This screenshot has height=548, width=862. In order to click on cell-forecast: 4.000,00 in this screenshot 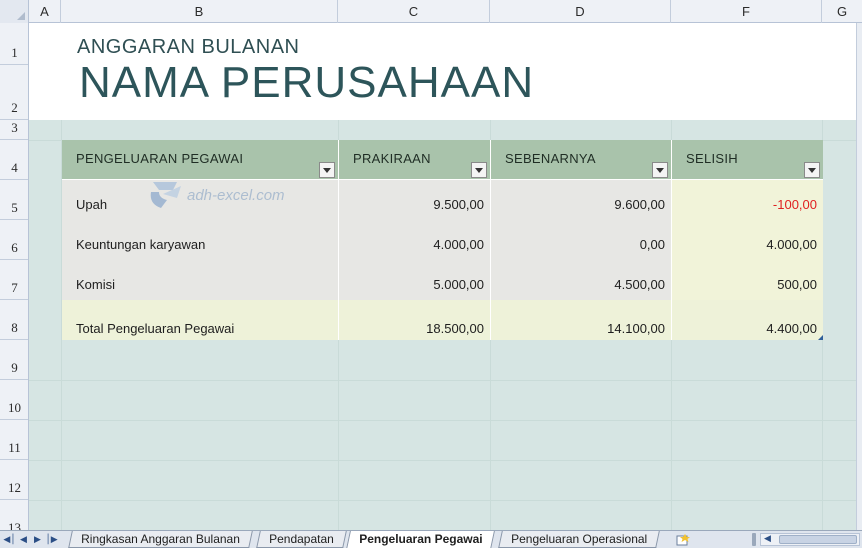, I will do `click(415, 240)`.